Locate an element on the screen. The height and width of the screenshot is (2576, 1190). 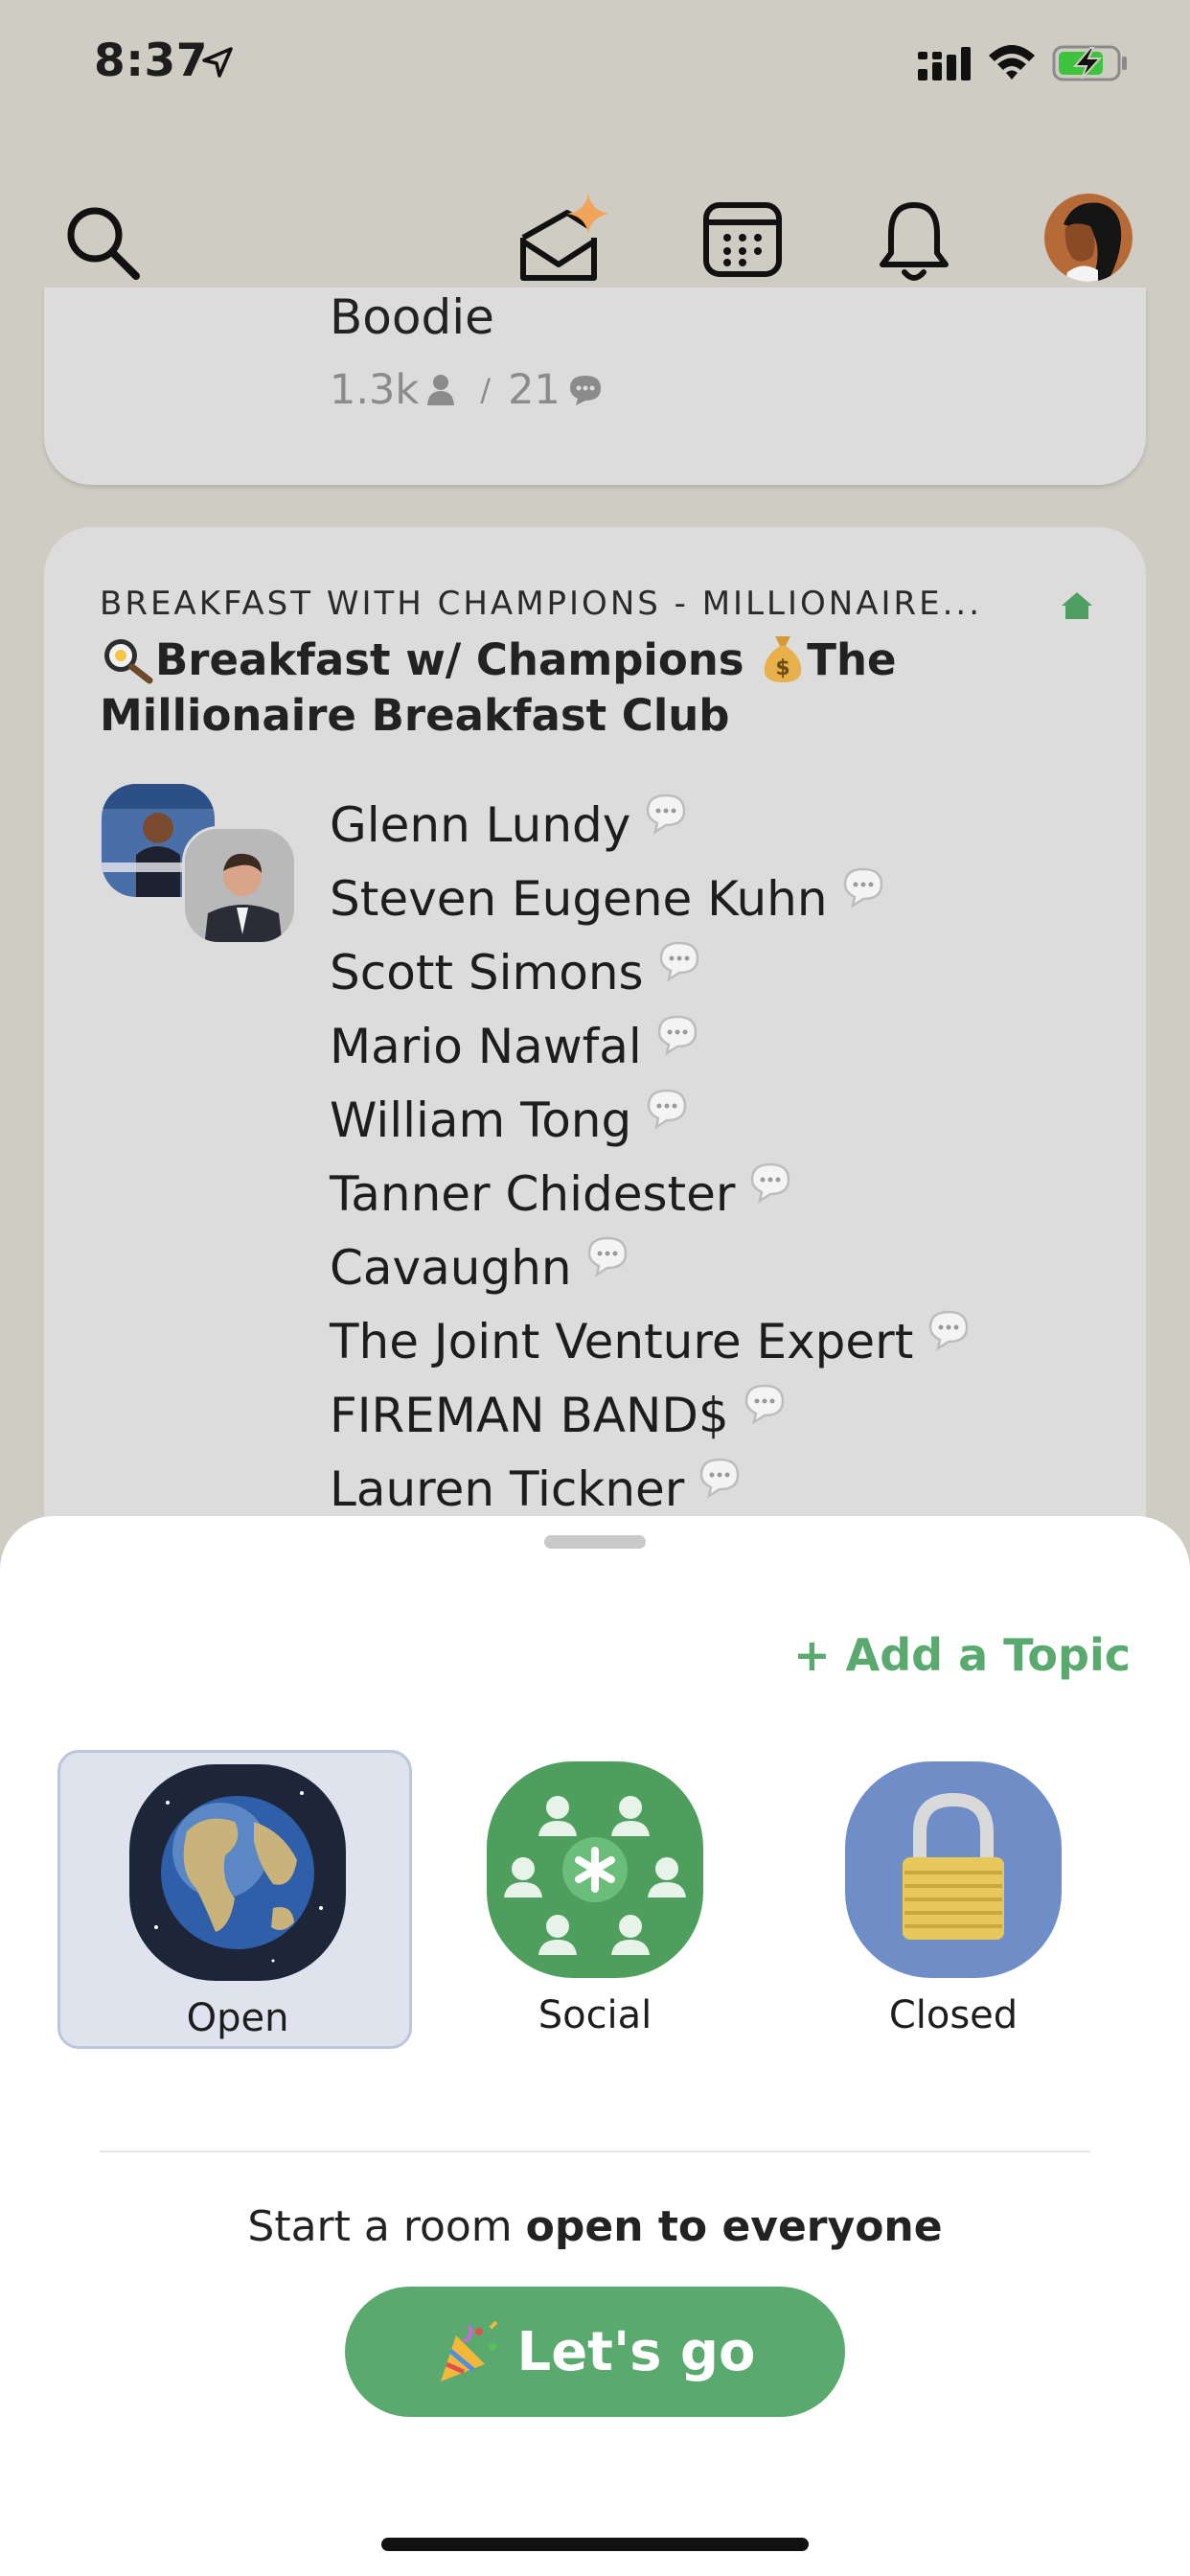
padlock-icon is located at coordinates (953, 1869).